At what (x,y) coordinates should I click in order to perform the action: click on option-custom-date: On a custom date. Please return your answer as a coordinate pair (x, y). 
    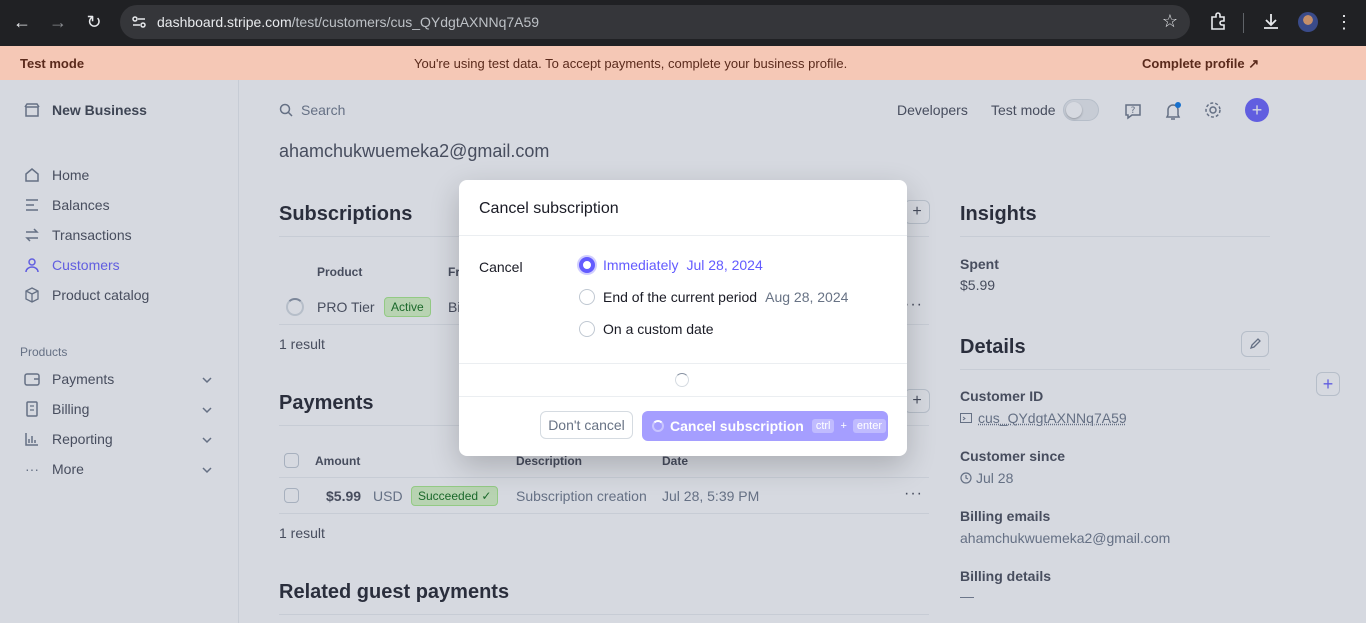
    Looking at the image, I should click on (646, 329).